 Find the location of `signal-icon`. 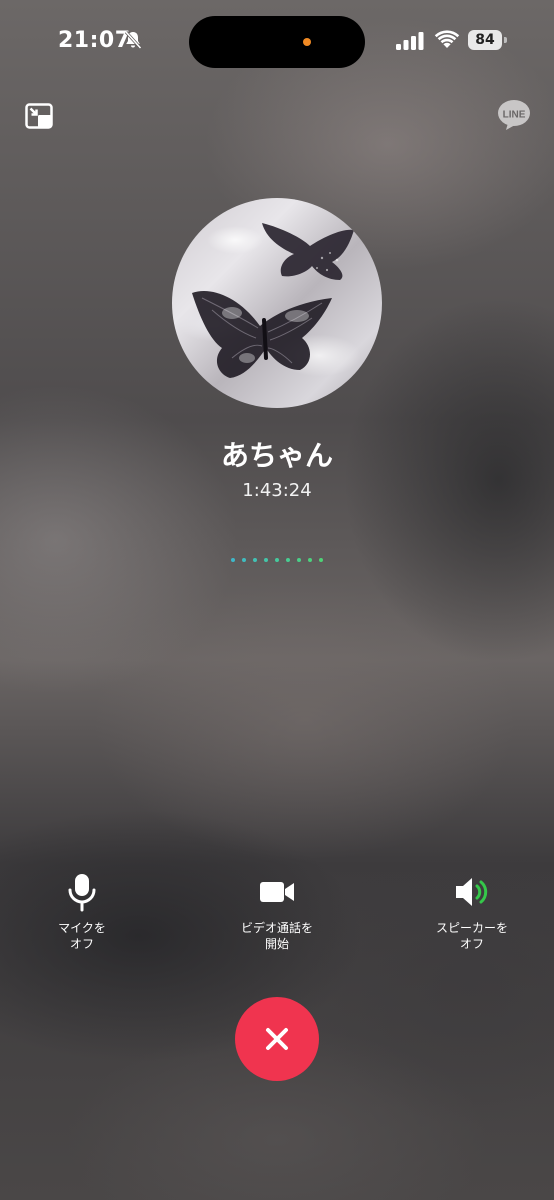

signal-icon is located at coordinates (410, 41).